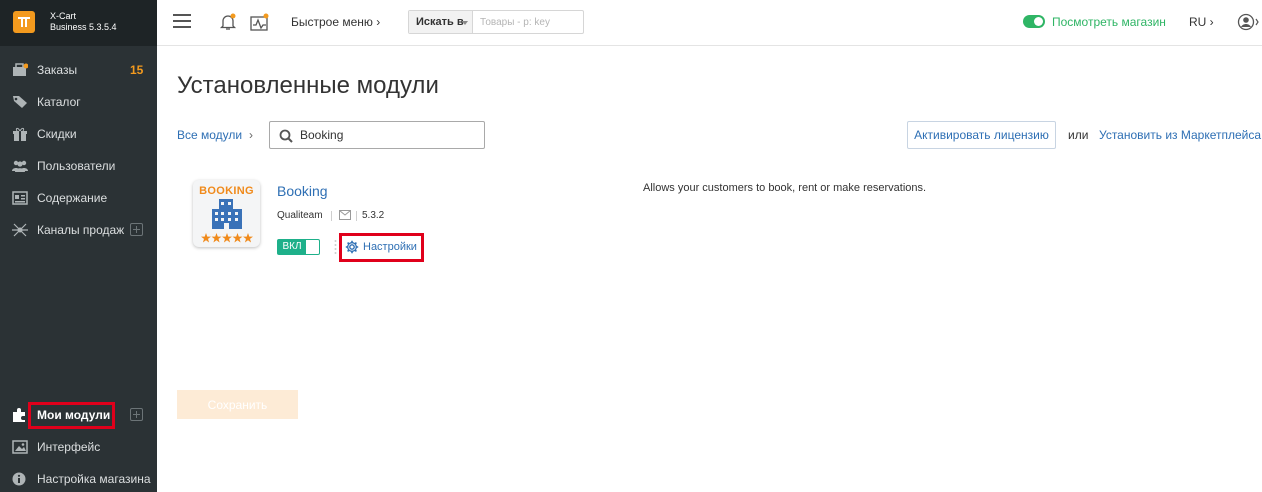  I want to click on module-author: Qualiteam, so click(300, 215).